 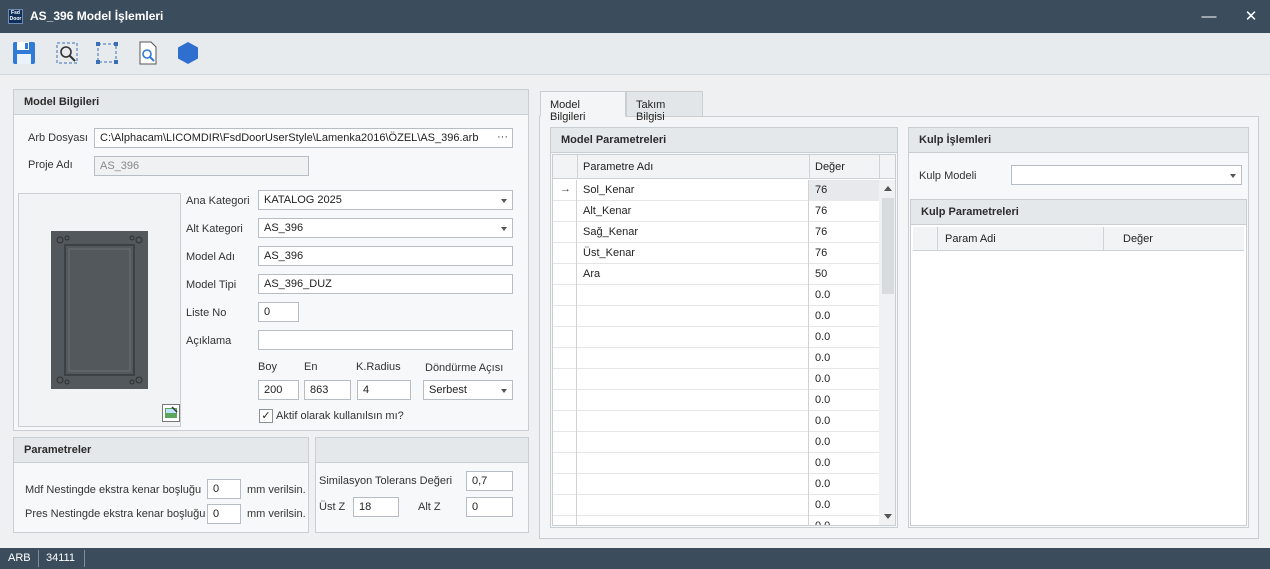 I want to click on param-value-cell: 50, so click(x=844, y=274).